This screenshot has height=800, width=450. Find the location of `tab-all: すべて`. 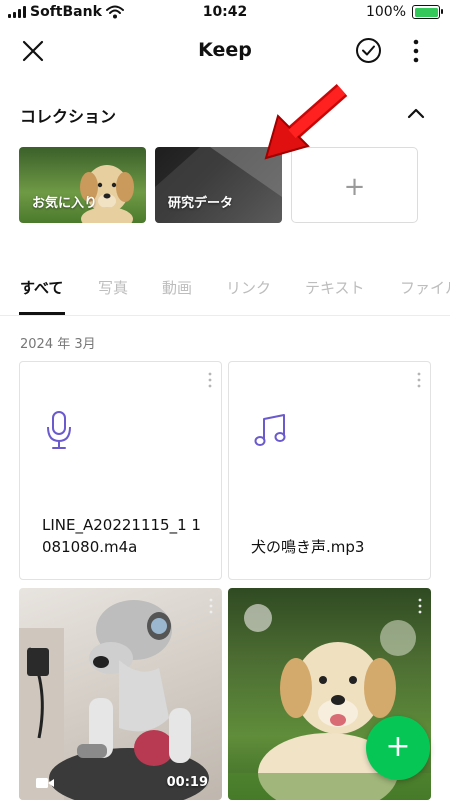

tab-all: すべて is located at coordinates (41, 287).